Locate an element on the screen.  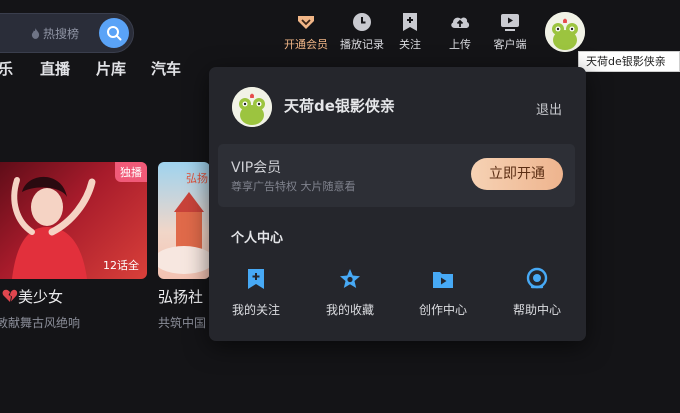
vip-heart-icon is located at coordinates (306, 22).